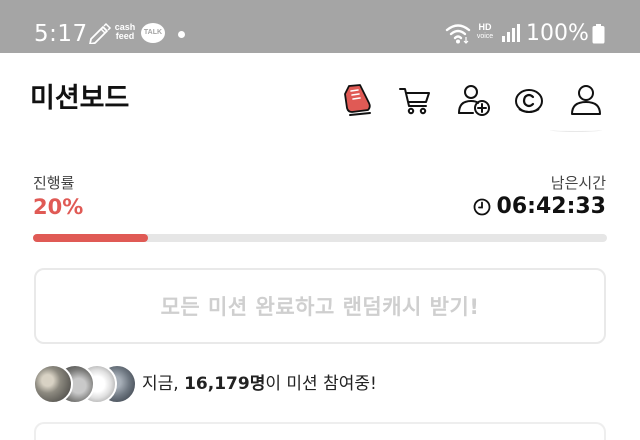 This screenshot has height=440, width=640. I want to click on status-time: 5:17, so click(61, 34).